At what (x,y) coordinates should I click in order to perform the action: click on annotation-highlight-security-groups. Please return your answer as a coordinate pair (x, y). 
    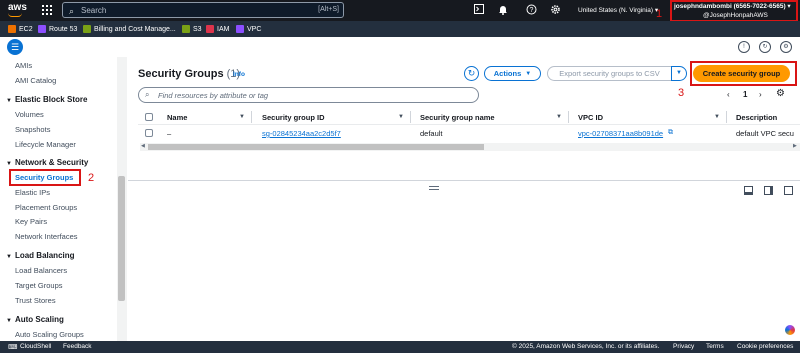
    Looking at the image, I should click on (45, 177).